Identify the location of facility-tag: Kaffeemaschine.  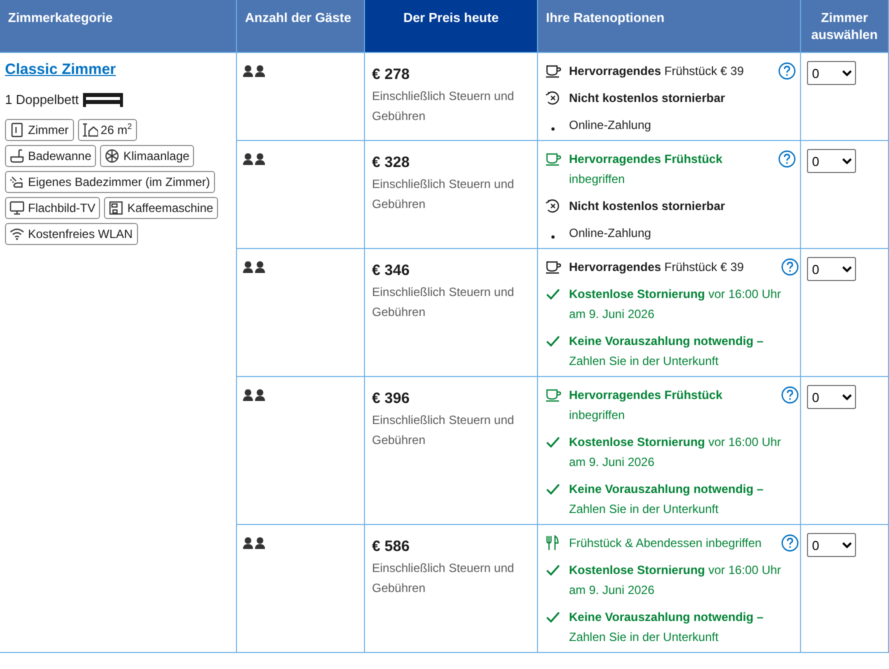
(161, 208).